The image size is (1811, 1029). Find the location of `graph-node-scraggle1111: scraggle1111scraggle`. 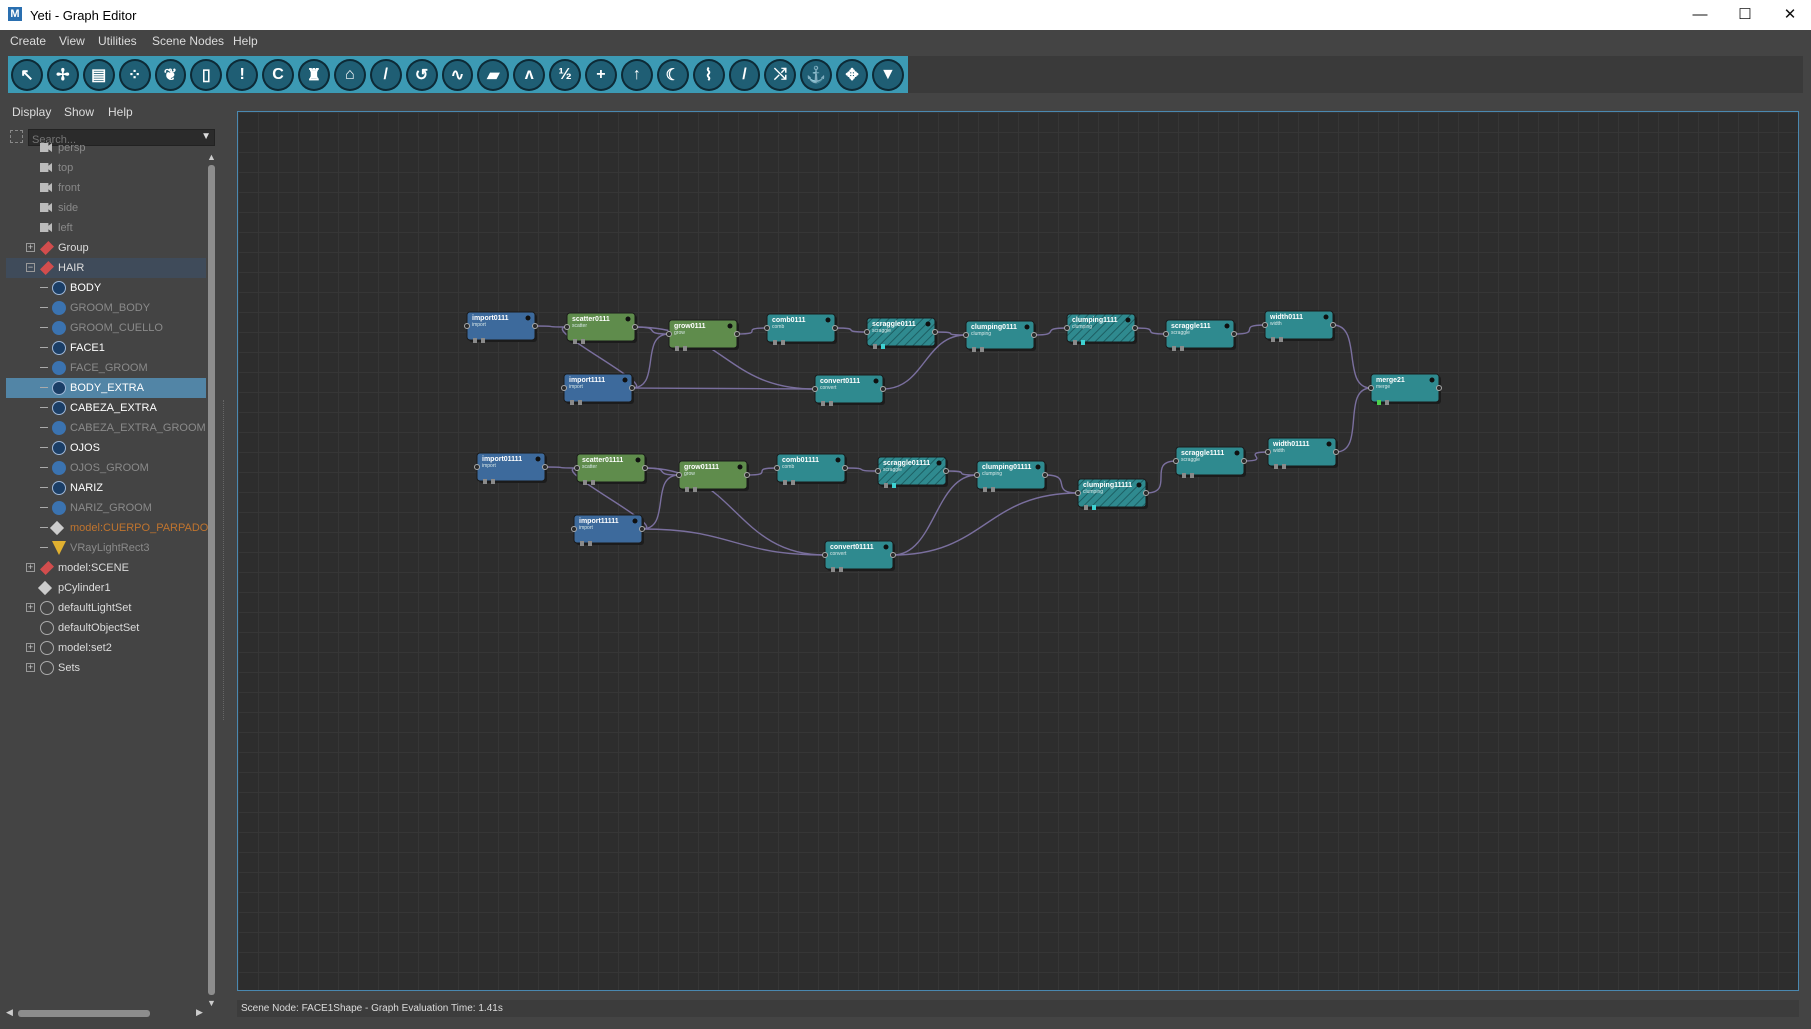

graph-node-scraggle1111: scraggle1111scraggle is located at coordinates (1210, 462).